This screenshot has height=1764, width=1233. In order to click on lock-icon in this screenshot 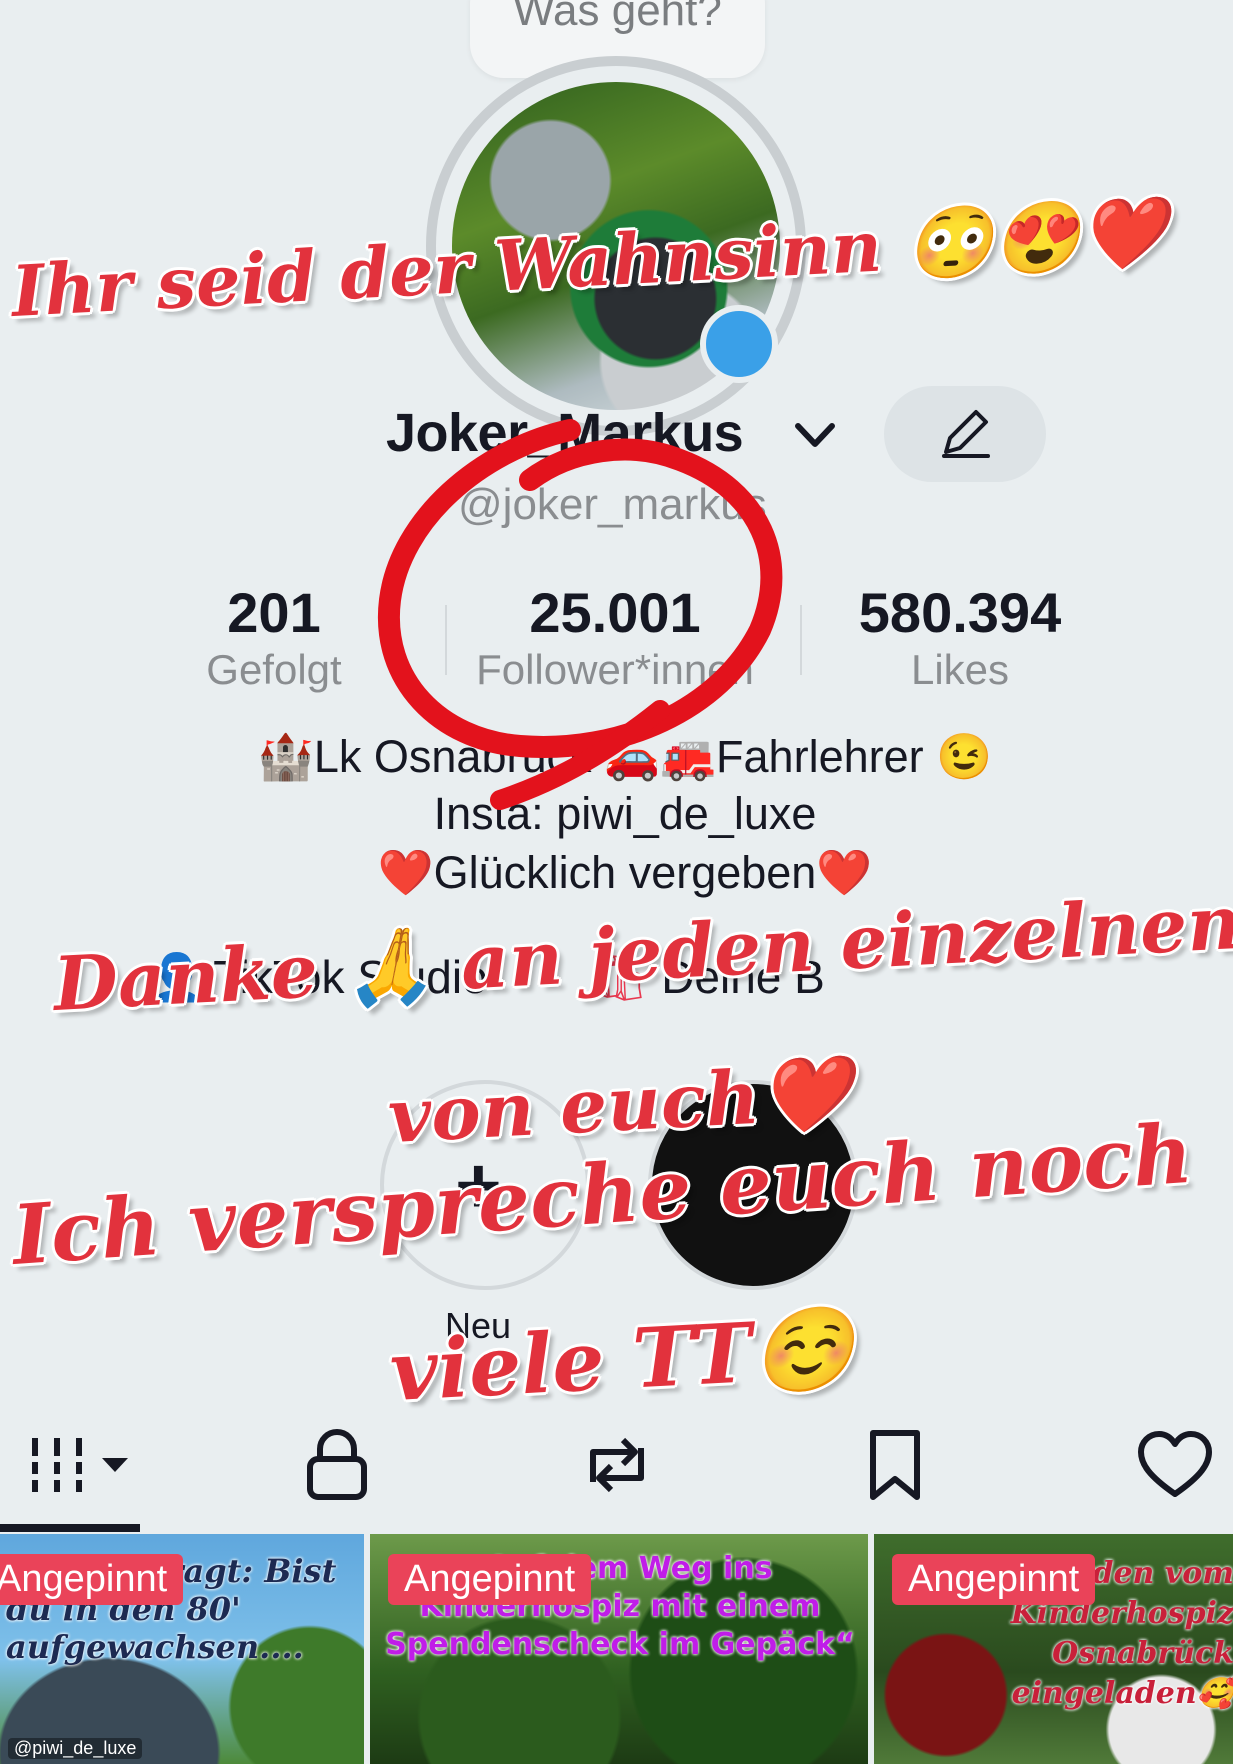, I will do `click(337, 1464)`.